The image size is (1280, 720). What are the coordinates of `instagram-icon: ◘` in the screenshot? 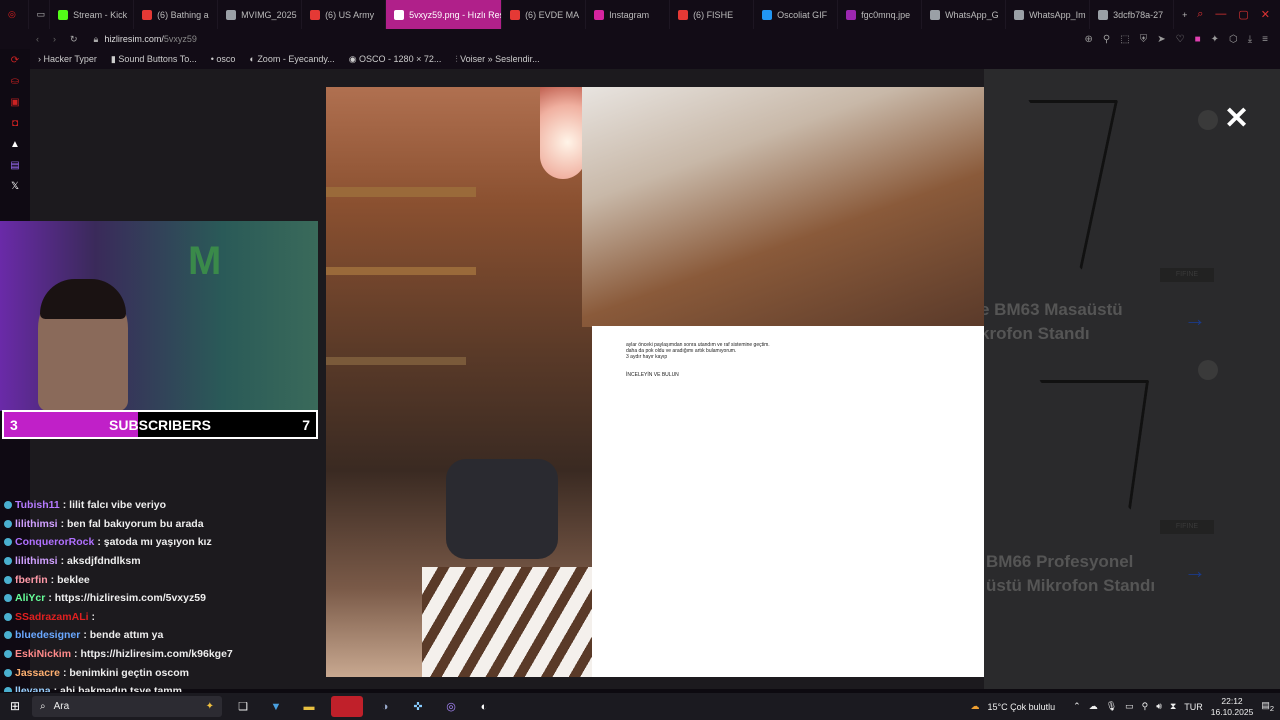 It's located at (15, 123).